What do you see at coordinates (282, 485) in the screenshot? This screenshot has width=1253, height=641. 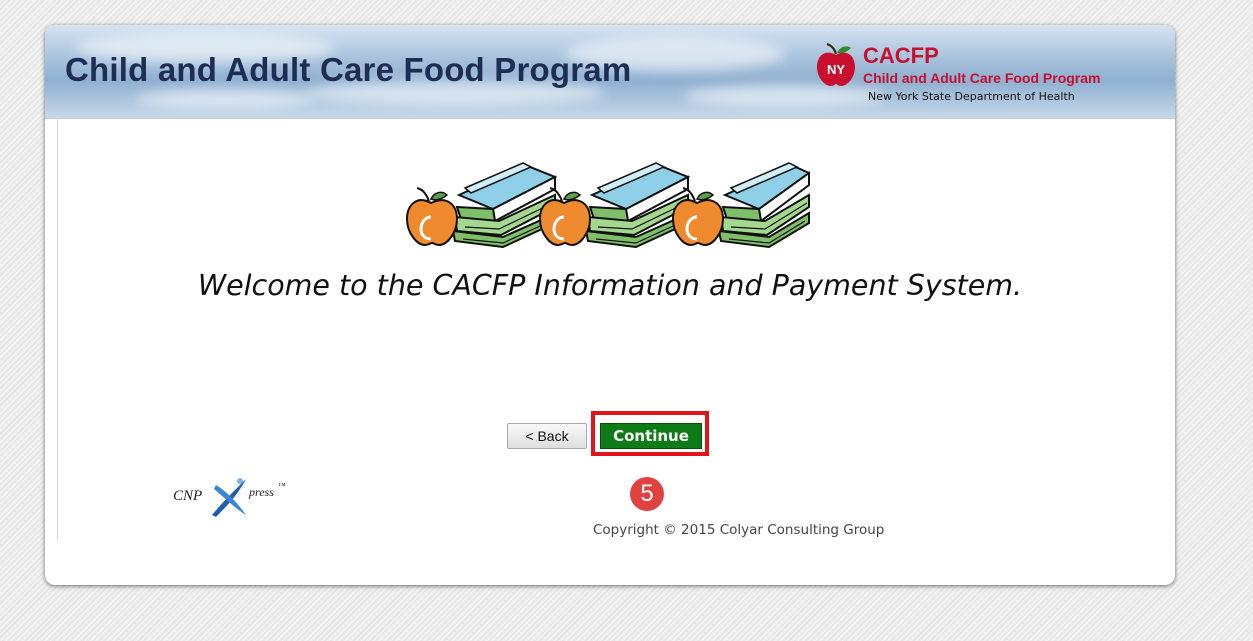 I see `trademark-mark: ™` at bounding box center [282, 485].